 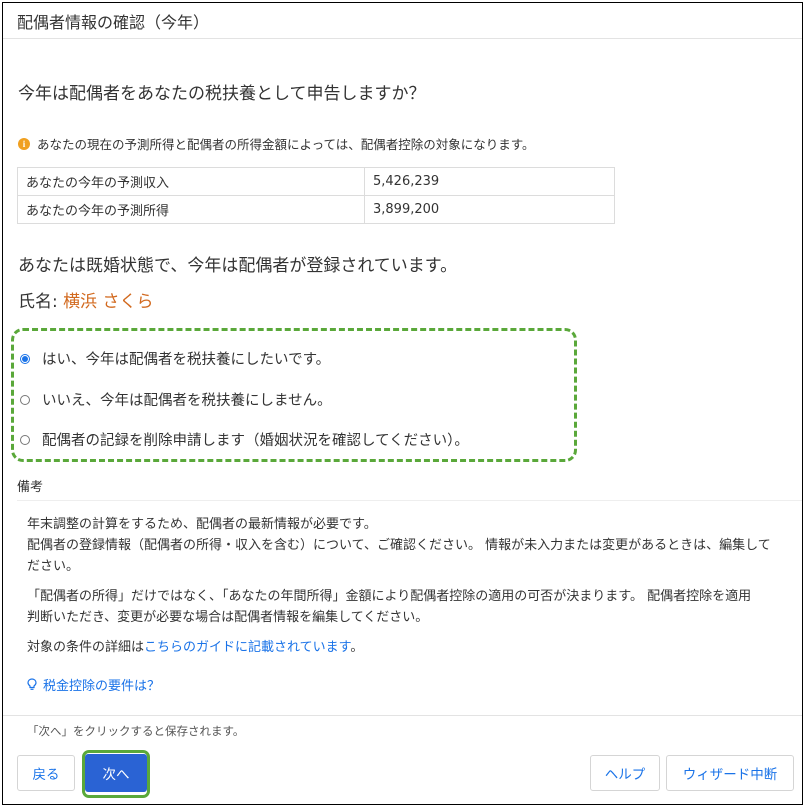 What do you see at coordinates (32, 684) in the screenshot?
I see `lightbulb-icon` at bounding box center [32, 684].